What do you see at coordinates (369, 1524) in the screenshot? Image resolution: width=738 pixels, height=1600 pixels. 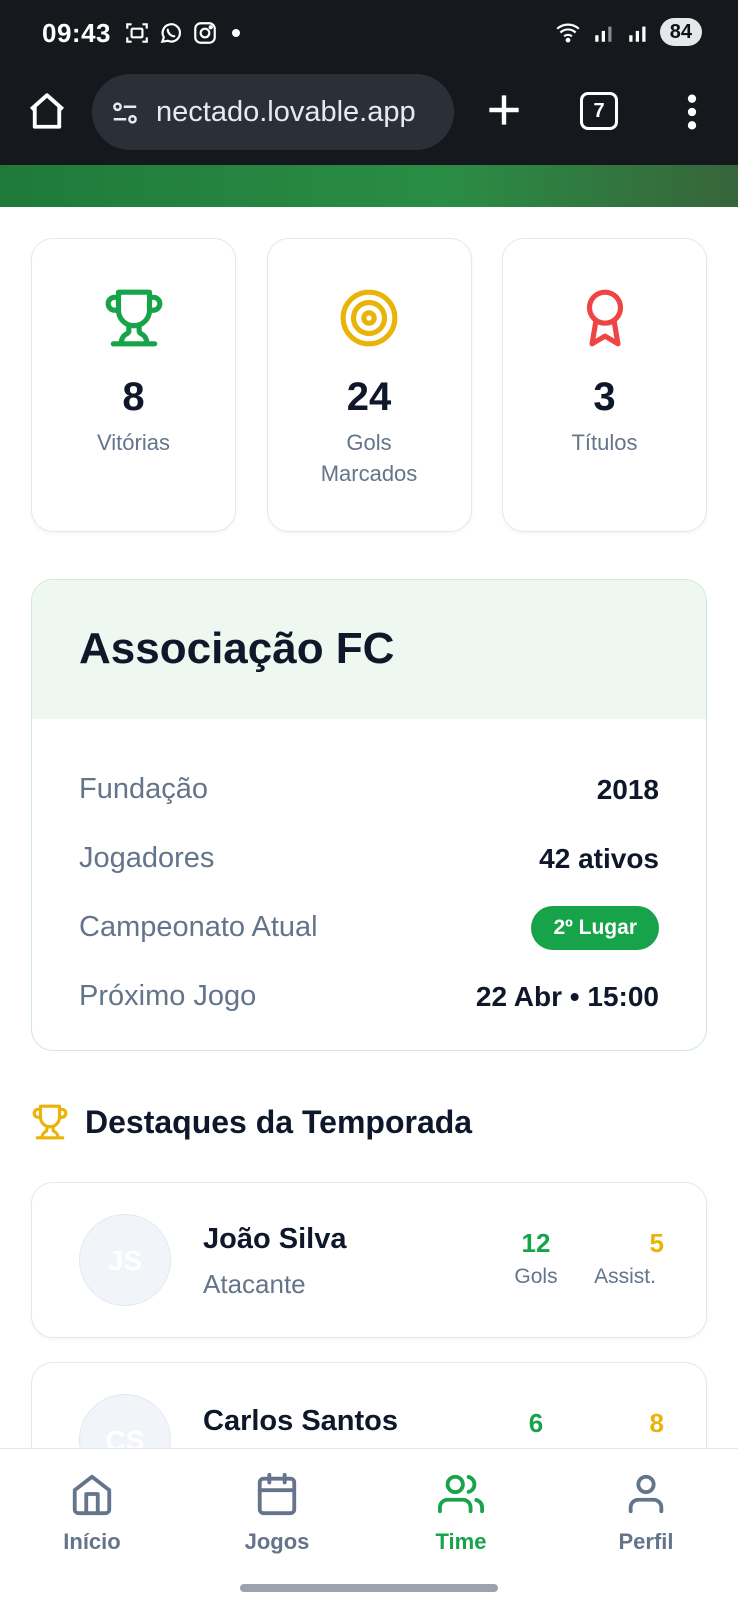 I see `bottom-nav: Início Jogos Time Perfil` at bounding box center [369, 1524].